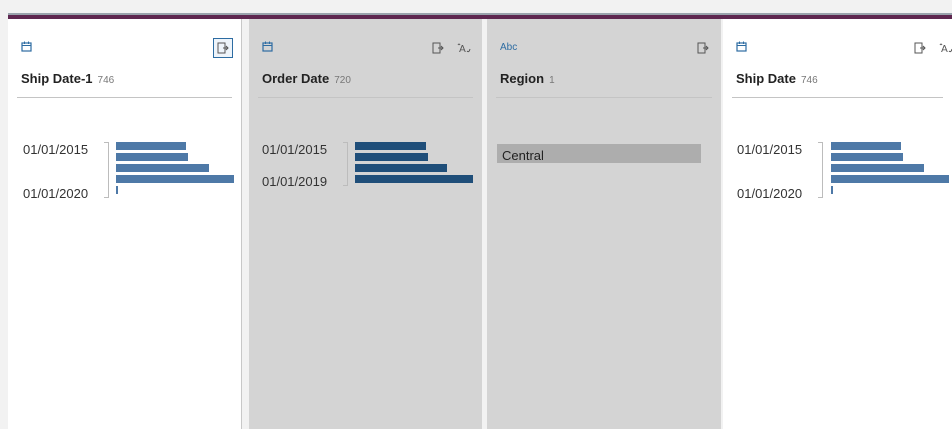 The image size is (952, 429). Describe the element at coordinates (306, 78) in the screenshot. I see `field-name: Order Date 720` at that location.